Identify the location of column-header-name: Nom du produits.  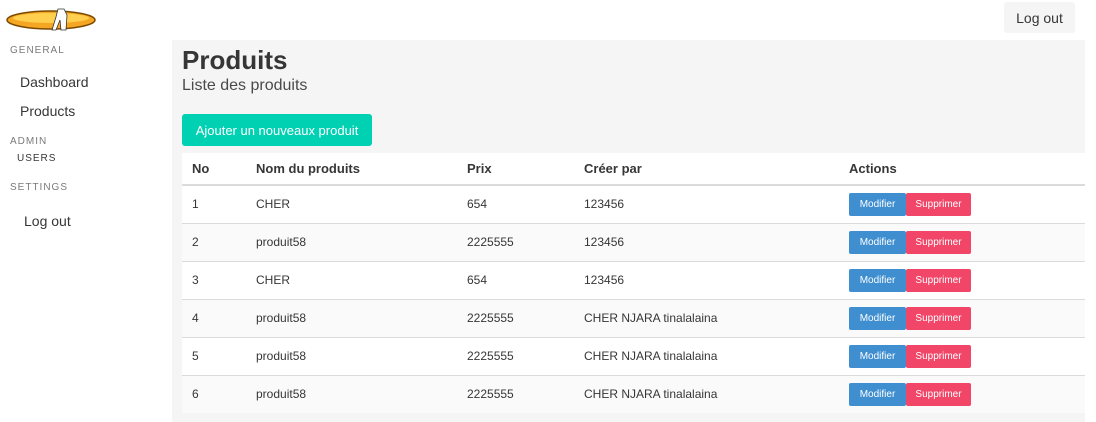
(351, 169).